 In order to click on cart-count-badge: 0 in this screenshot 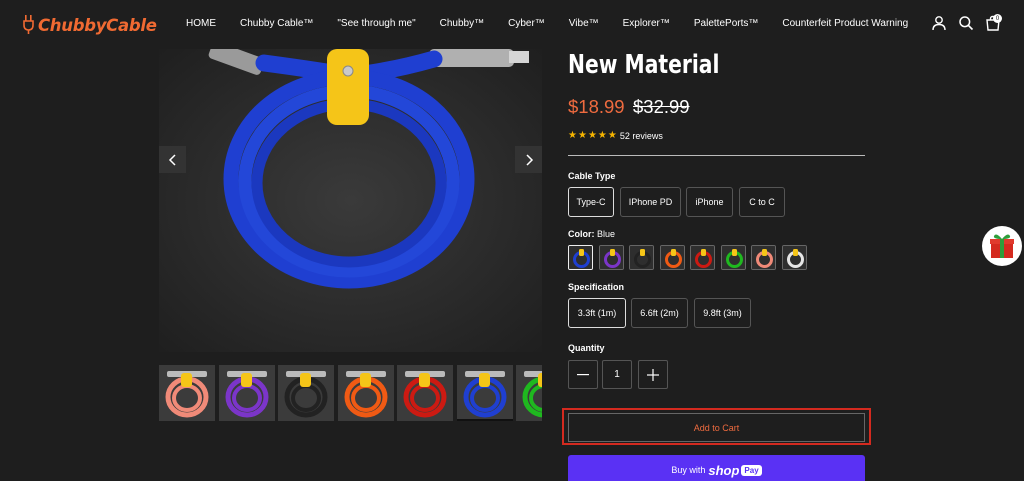, I will do `click(997, 18)`.